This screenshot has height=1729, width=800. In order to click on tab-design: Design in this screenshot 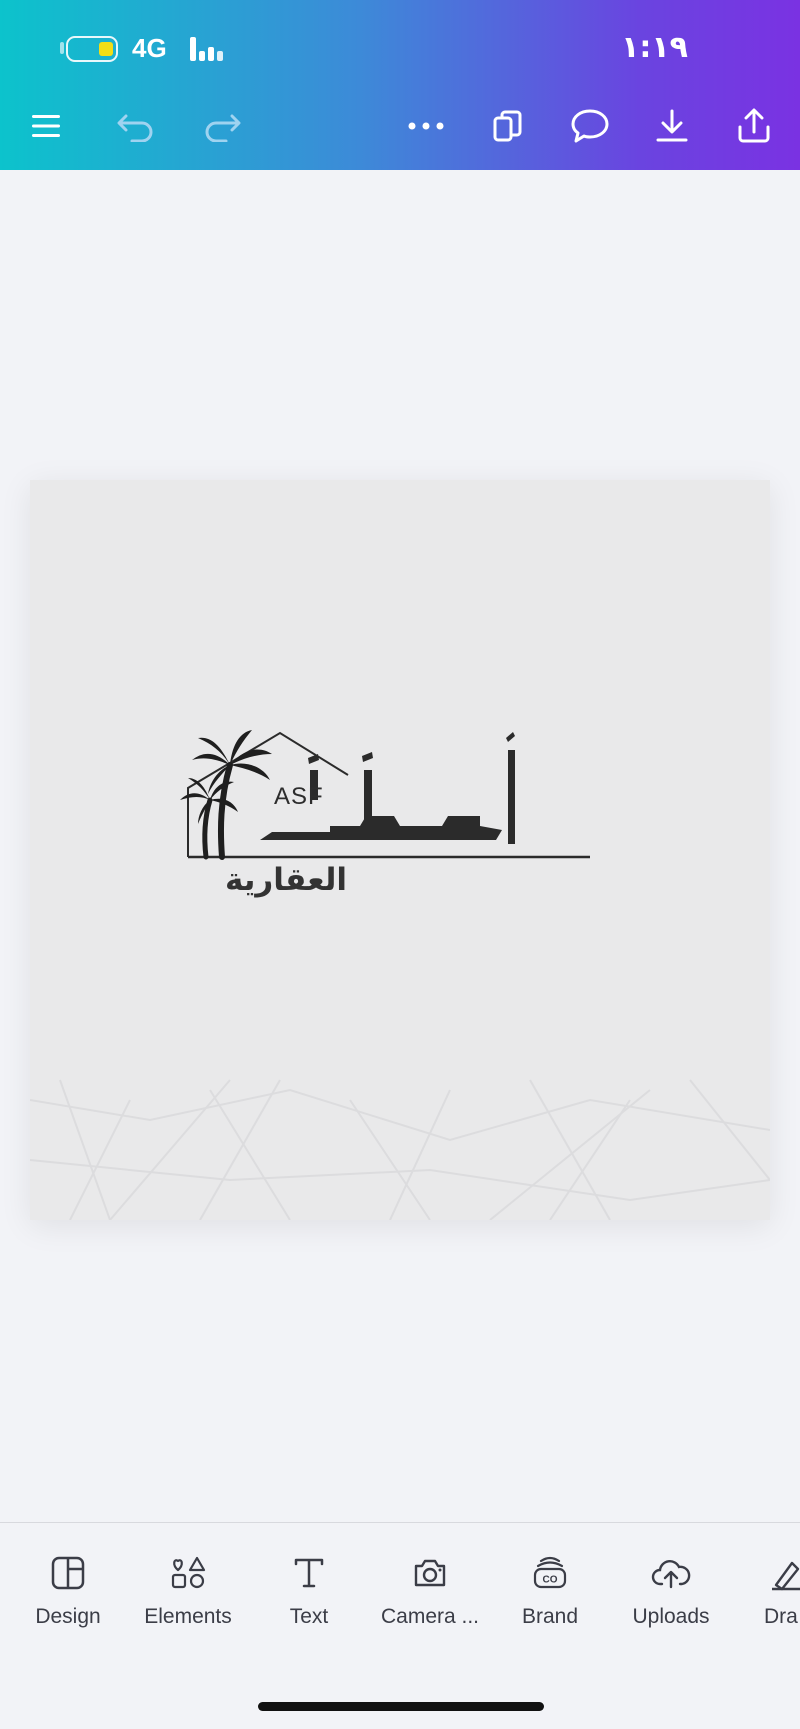, I will do `click(68, 1596)`.